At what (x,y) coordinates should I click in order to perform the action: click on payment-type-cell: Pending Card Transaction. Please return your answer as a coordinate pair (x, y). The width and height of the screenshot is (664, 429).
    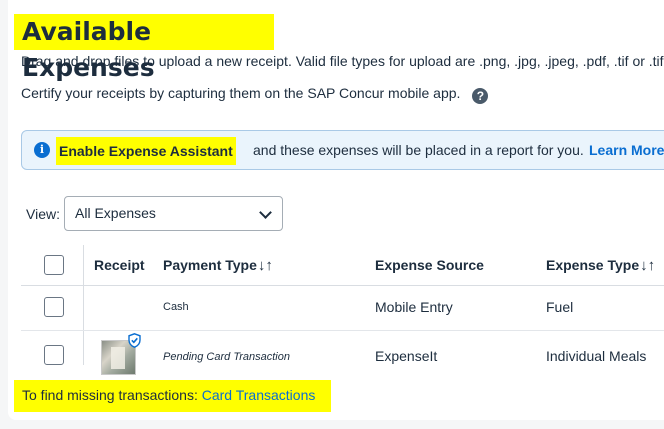
    Looking at the image, I should click on (226, 357).